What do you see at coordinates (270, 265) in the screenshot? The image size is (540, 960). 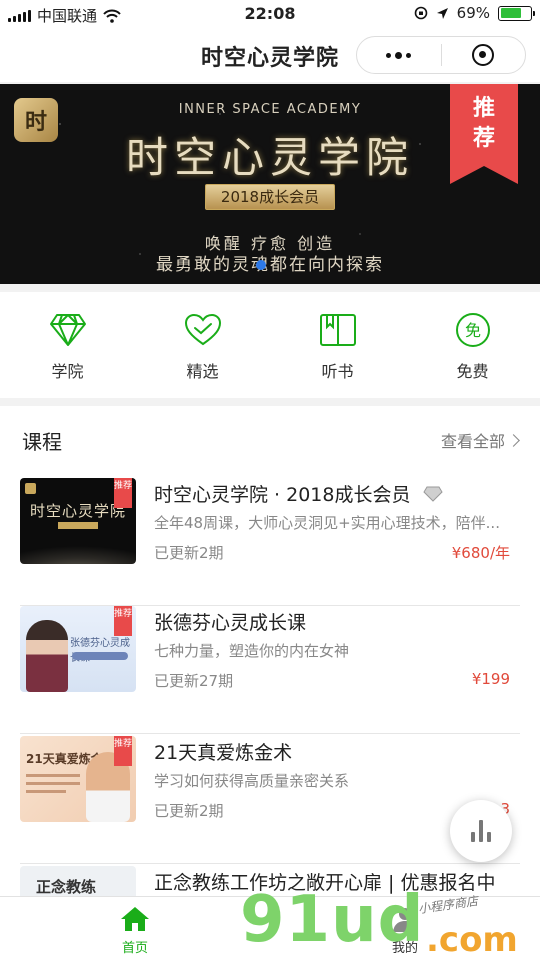 I see `banner-slogan-2: 最勇敢的灵魂都在向内探索` at bounding box center [270, 265].